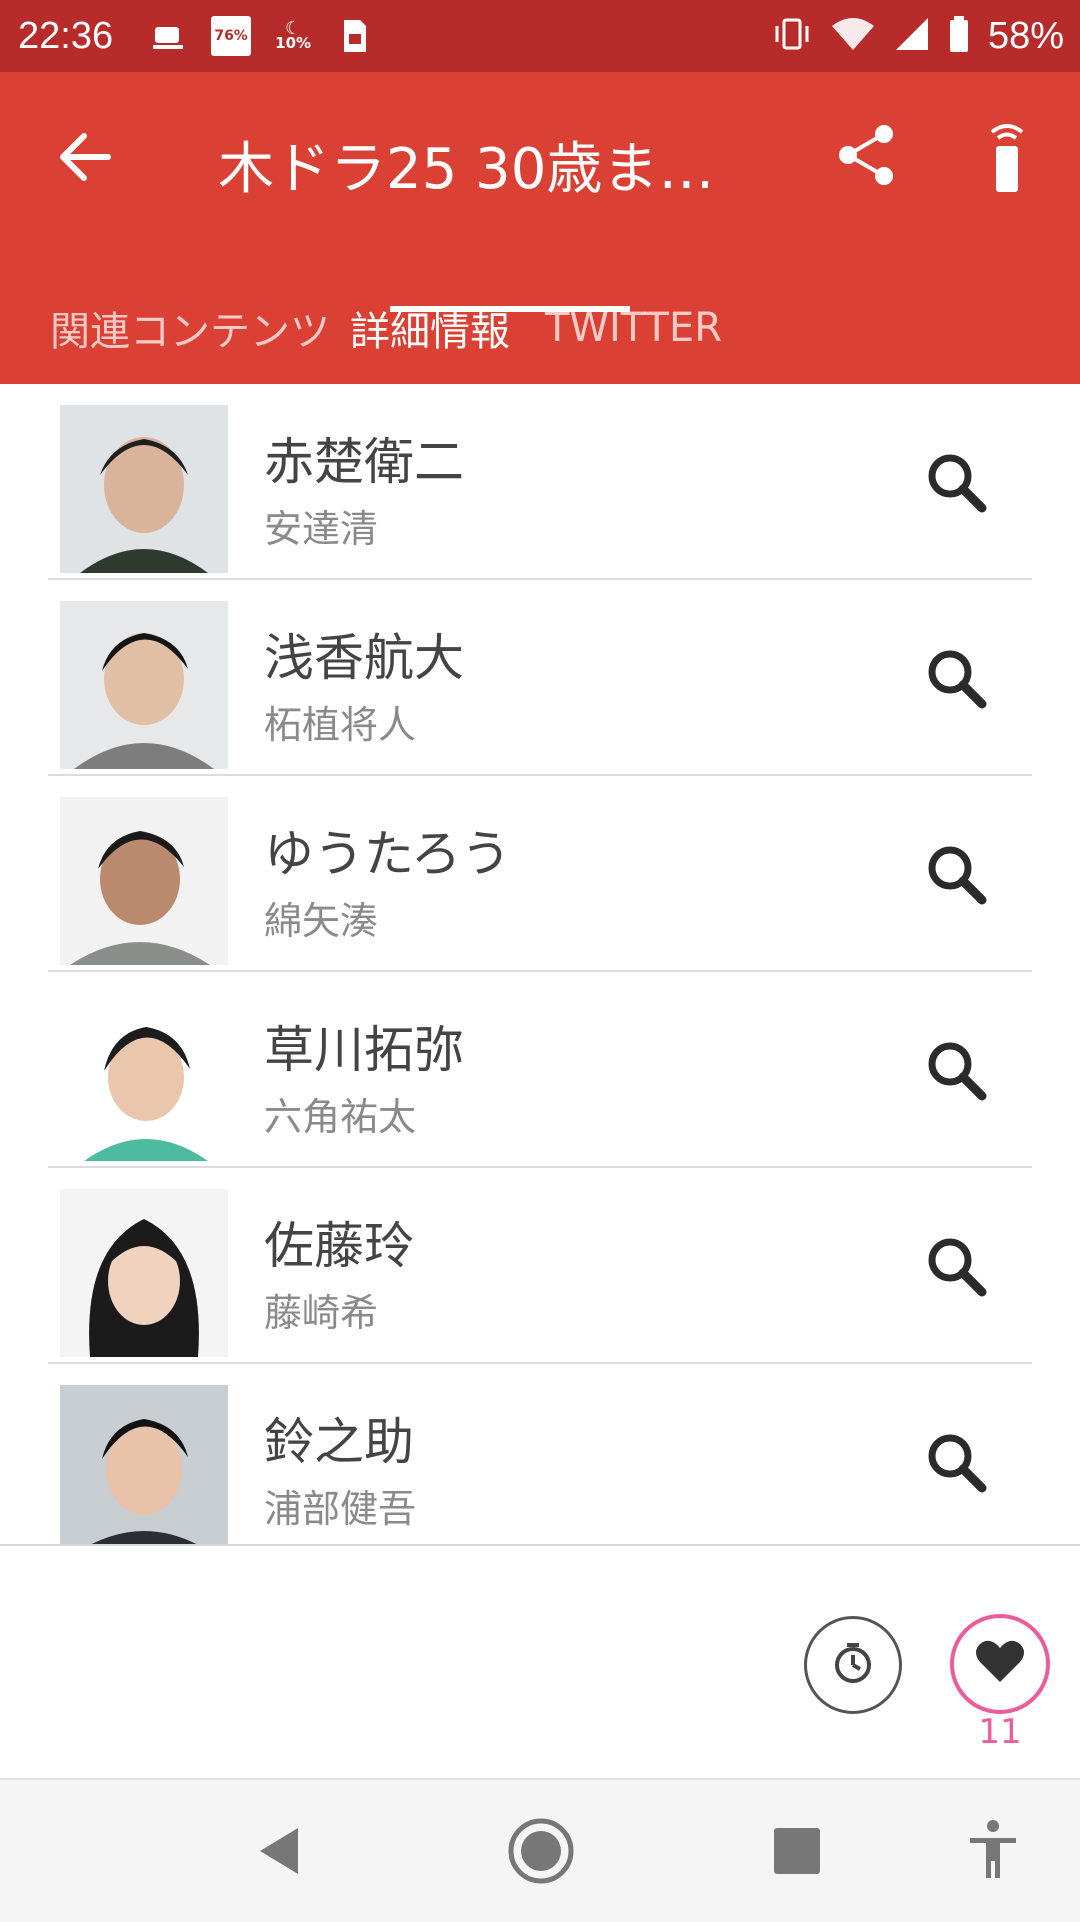 Image resolution: width=1080 pixels, height=1922 pixels. I want to click on list-item: 鈴之助 浦部健吾, so click(540, 1454).